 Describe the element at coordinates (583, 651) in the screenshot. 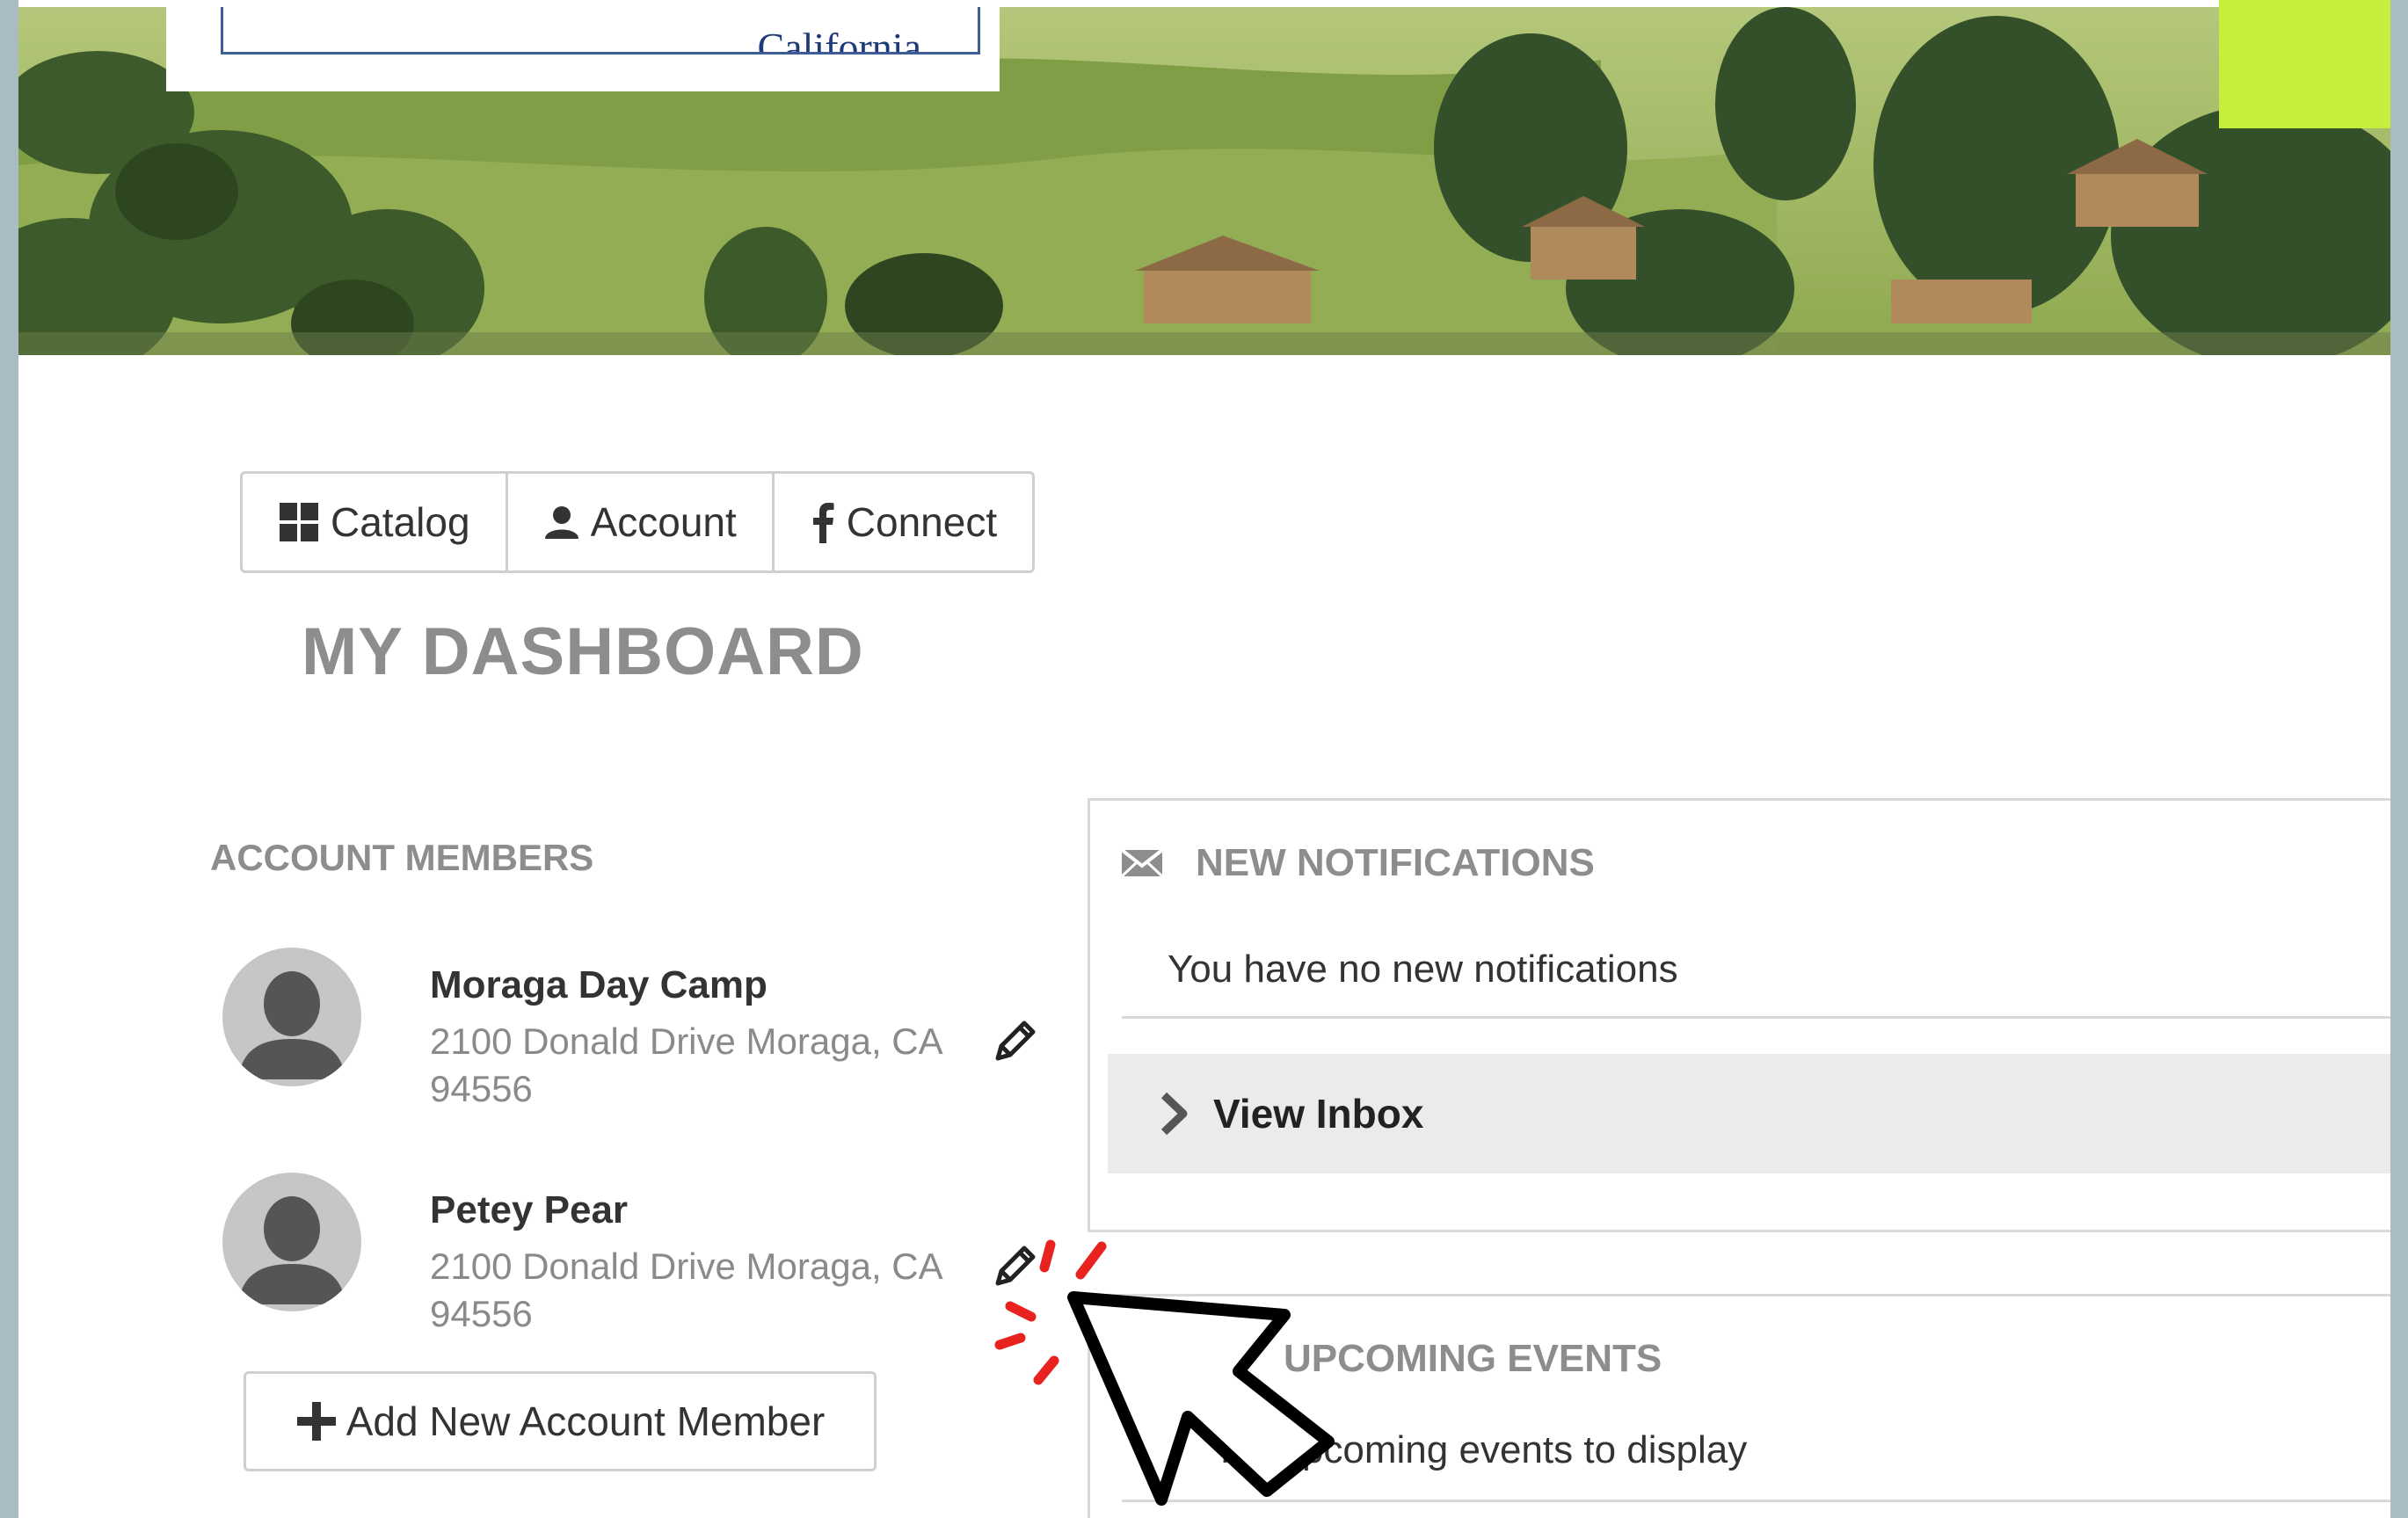

I see `page-title: MY DASHBOARD` at that location.